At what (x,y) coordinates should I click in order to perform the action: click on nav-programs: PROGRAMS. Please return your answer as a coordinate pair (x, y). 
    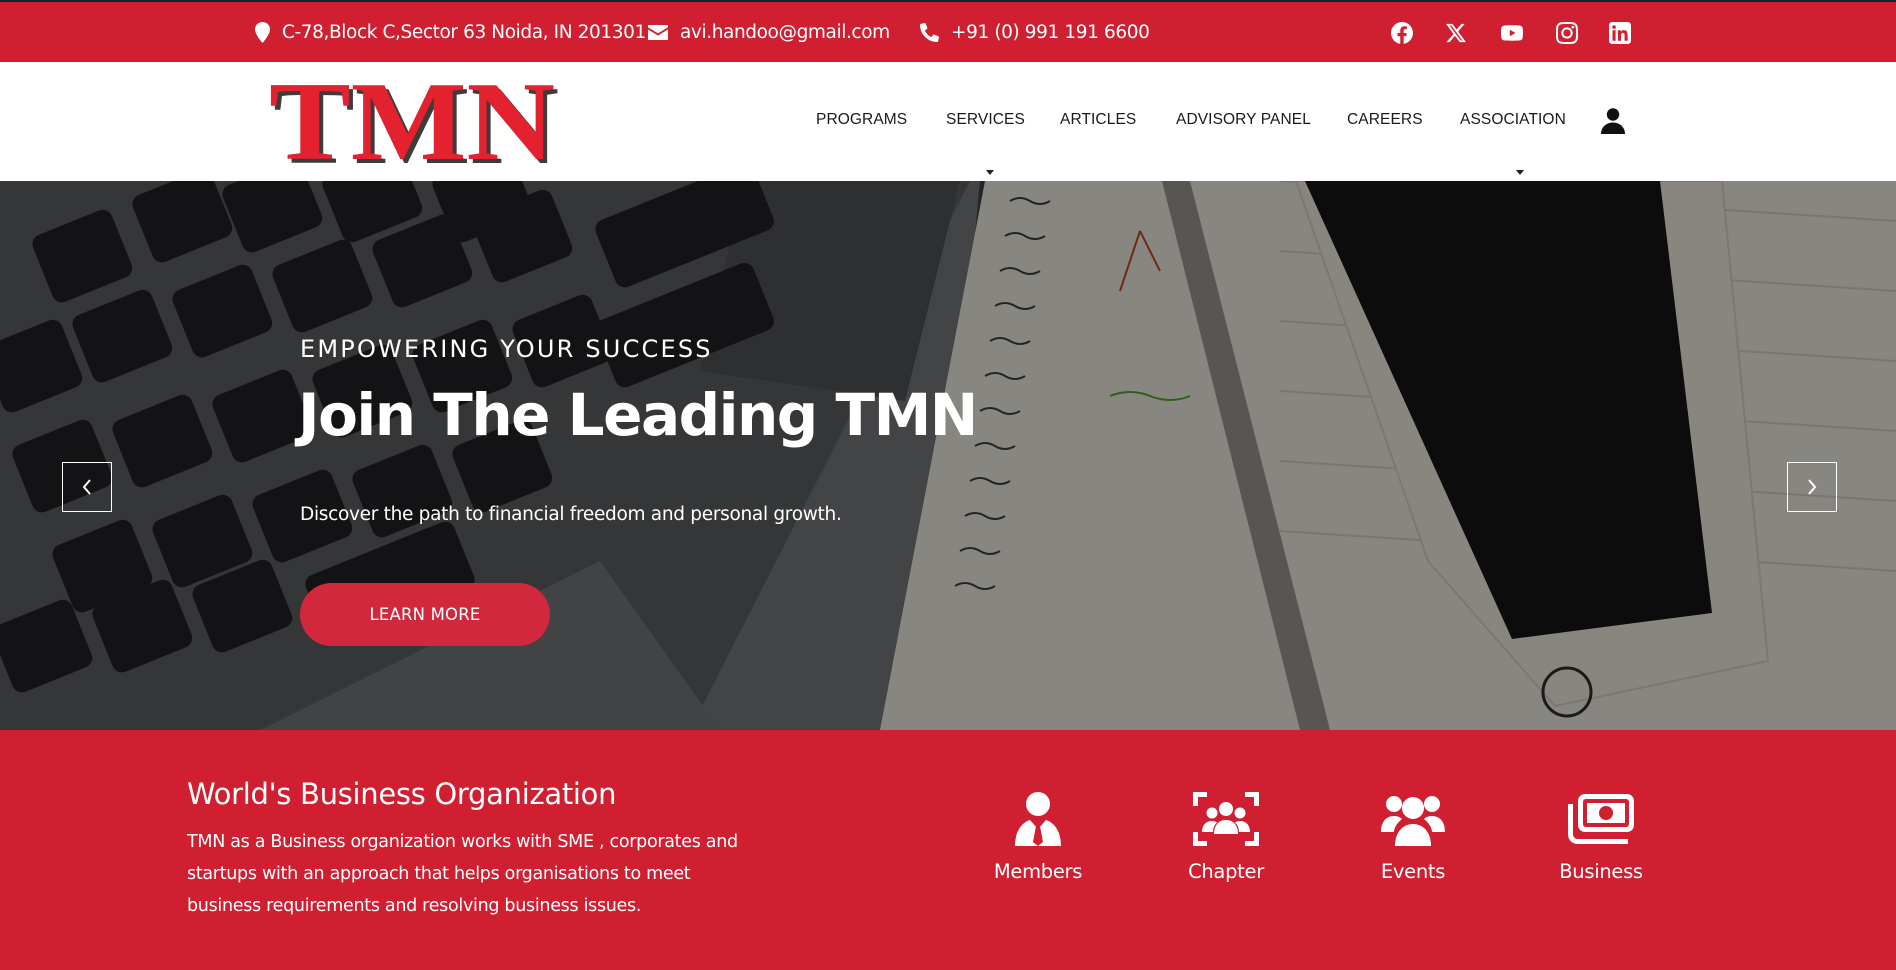
    Looking at the image, I should click on (861, 120).